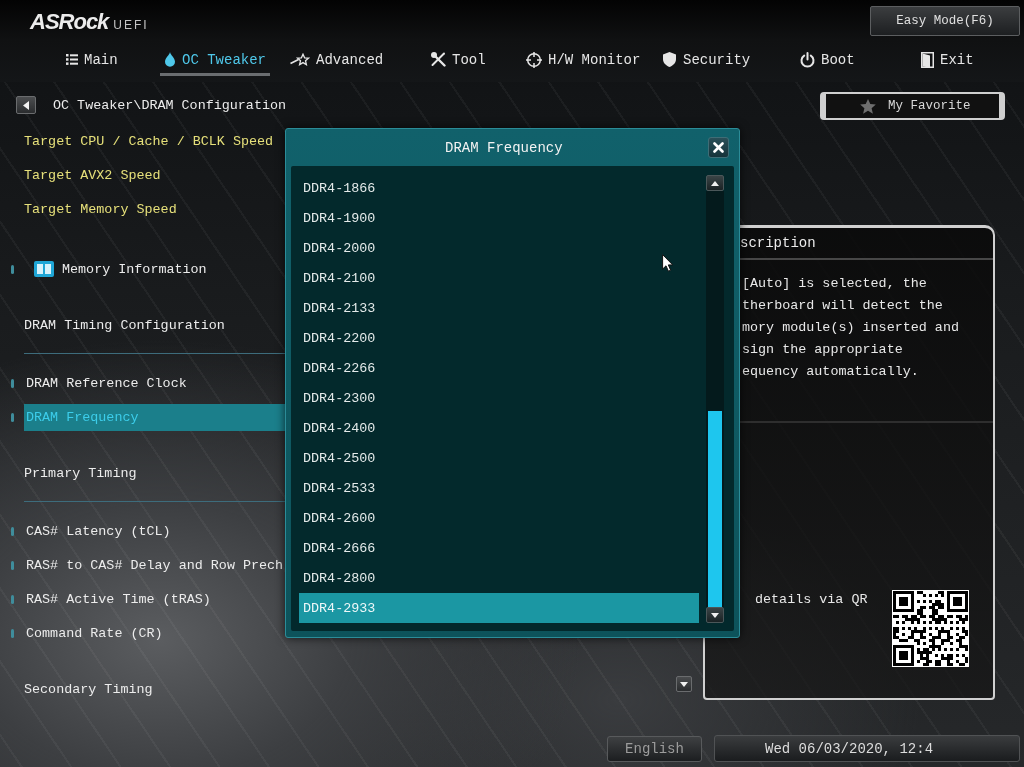 Image resolution: width=1024 pixels, height=767 pixels. I want to click on section-heading: DRAM Timing Configuration, so click(124, 325).